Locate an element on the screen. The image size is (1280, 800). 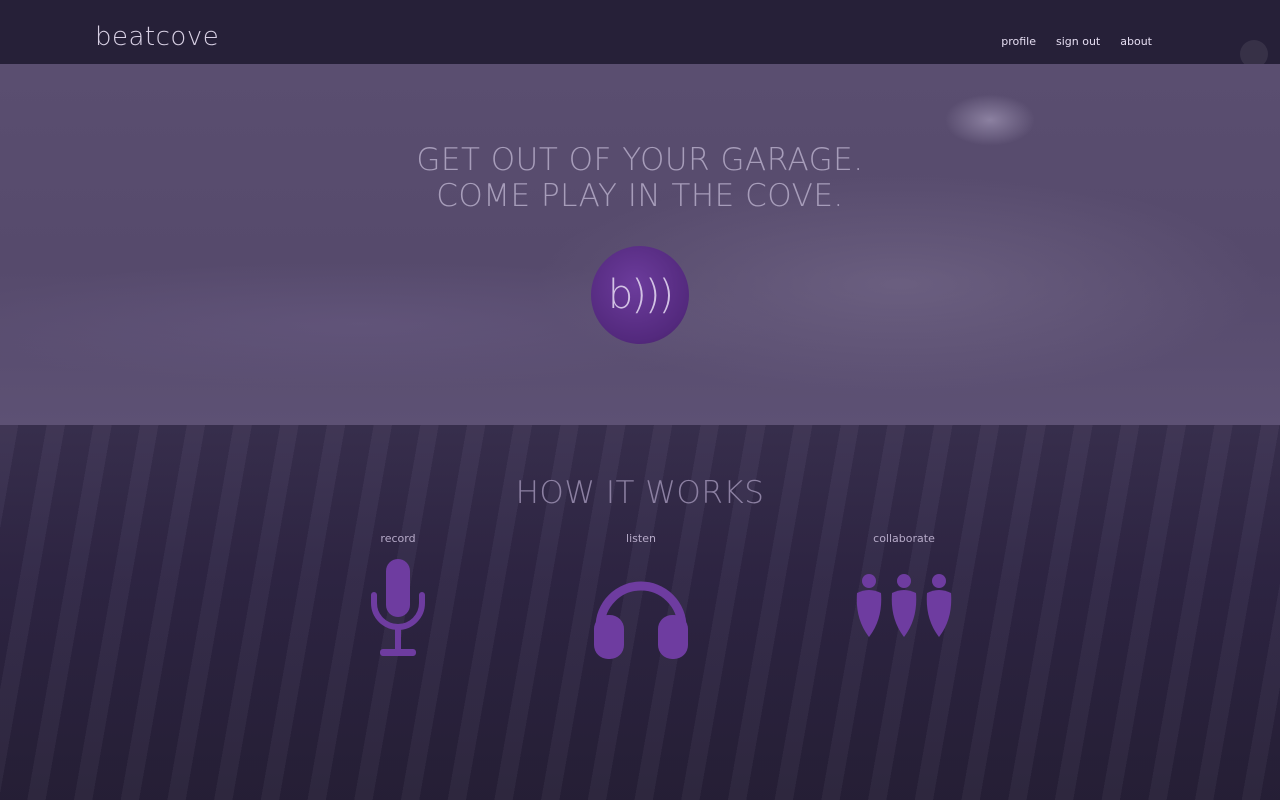
hero-heading-line-1: GET OUT OF YOUR GARAGE. is located at coordinates (640, 160).